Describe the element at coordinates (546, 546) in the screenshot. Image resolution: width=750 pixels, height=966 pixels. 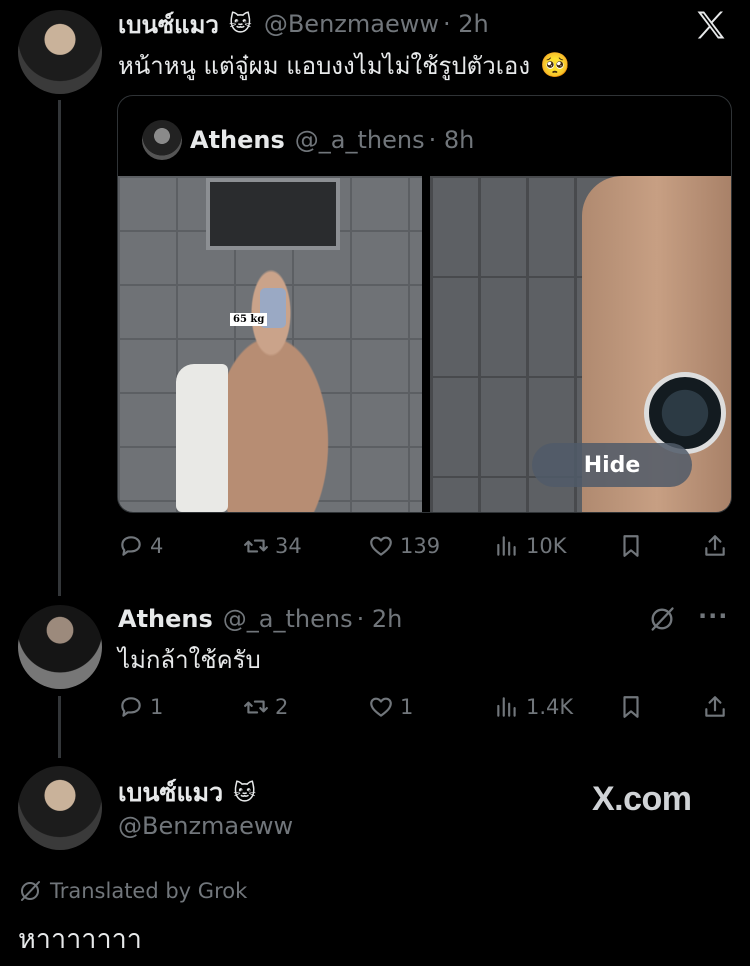
I see `views-count: 10K` at that location.